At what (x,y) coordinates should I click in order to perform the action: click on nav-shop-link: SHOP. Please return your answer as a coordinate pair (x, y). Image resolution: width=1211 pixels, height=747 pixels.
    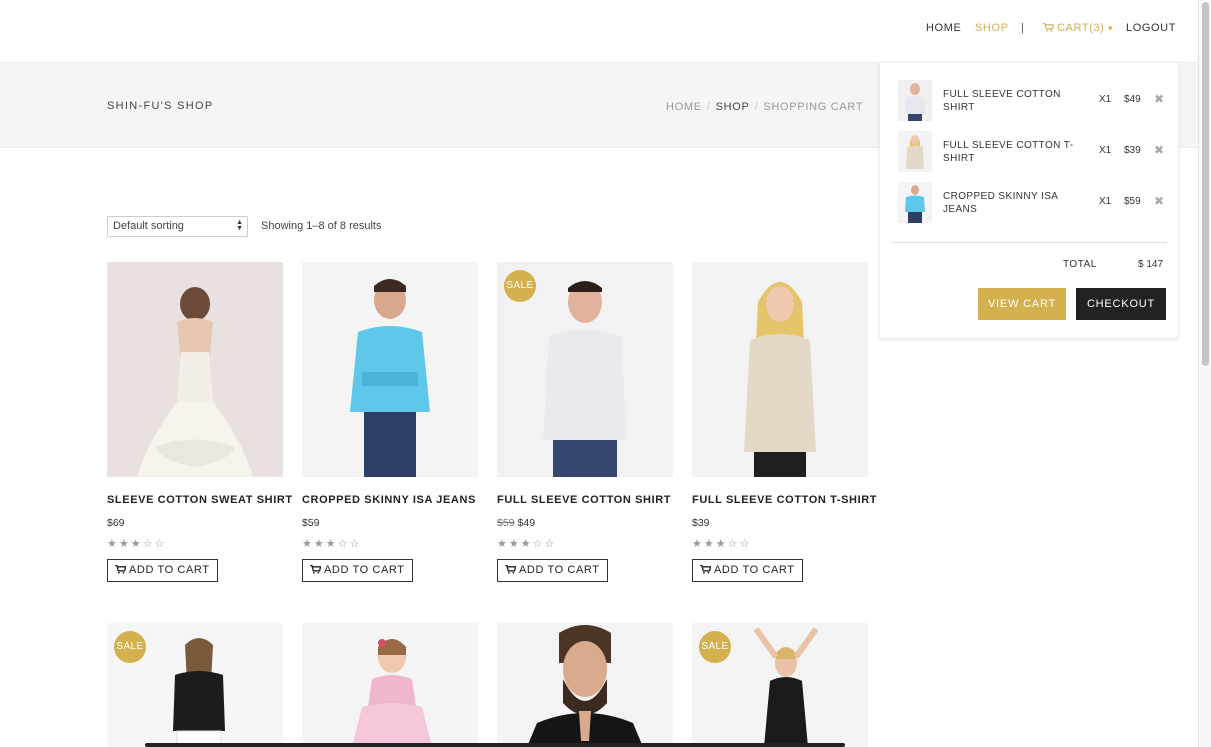
    Looking at the image, I should click on (992, 28).